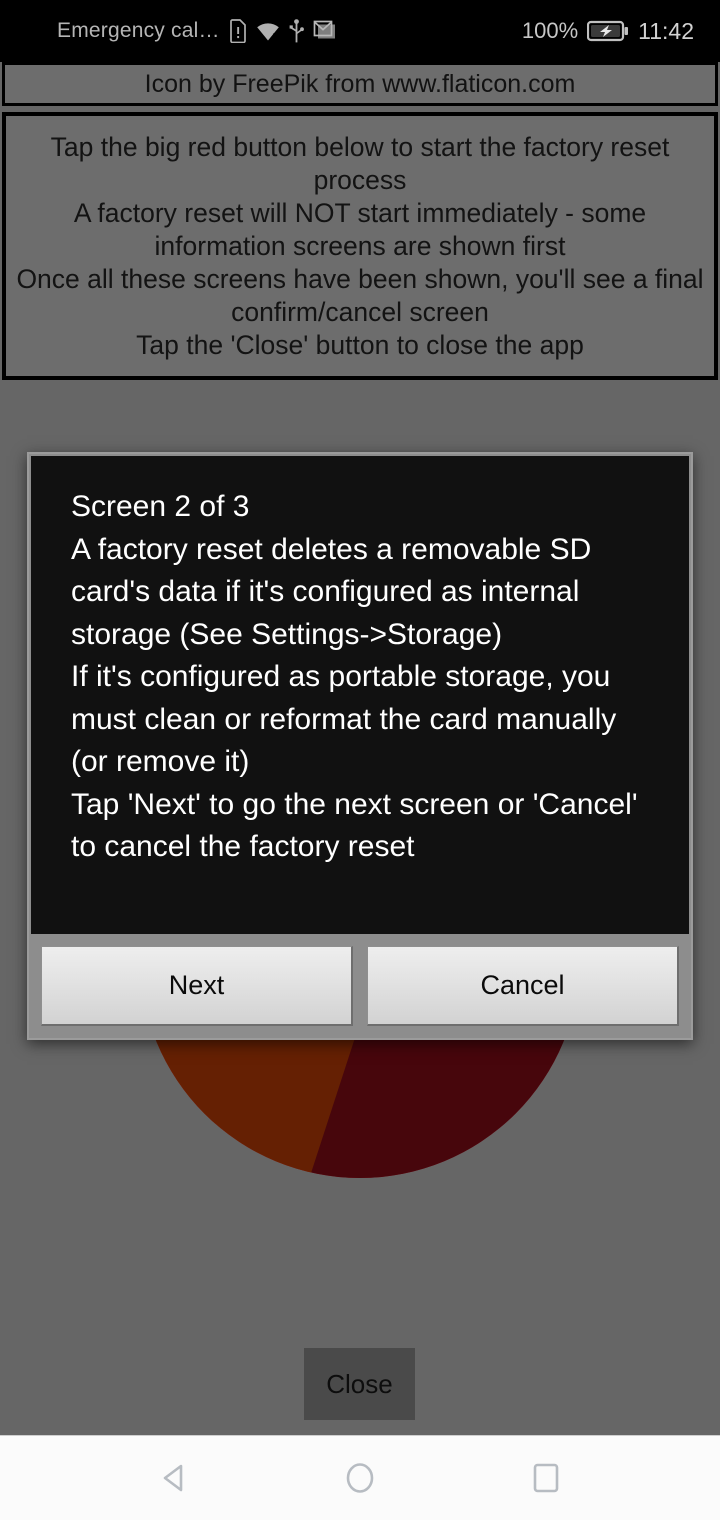 Image resolution: width=720 pixels, height=1520 pixels. I want to click on home-icon, so click(360, 1478).